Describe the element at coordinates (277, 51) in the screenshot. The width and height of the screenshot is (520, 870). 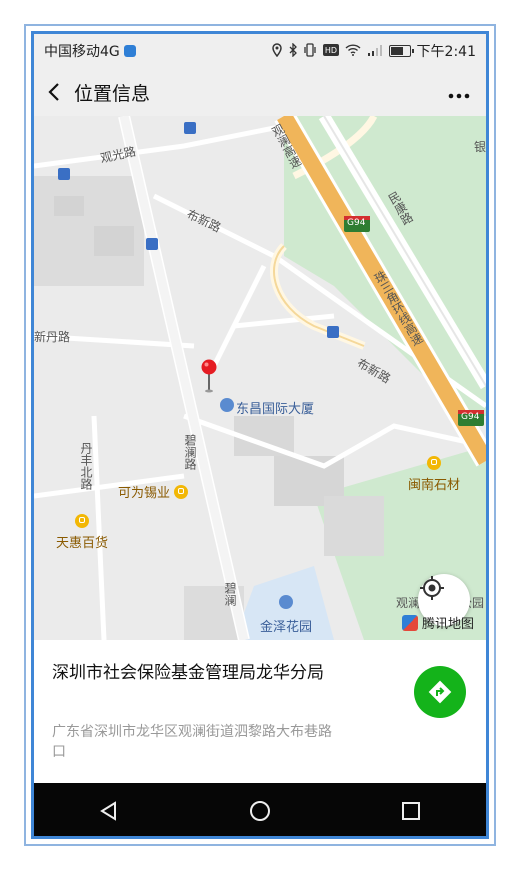
I see `location-icon` at that location.